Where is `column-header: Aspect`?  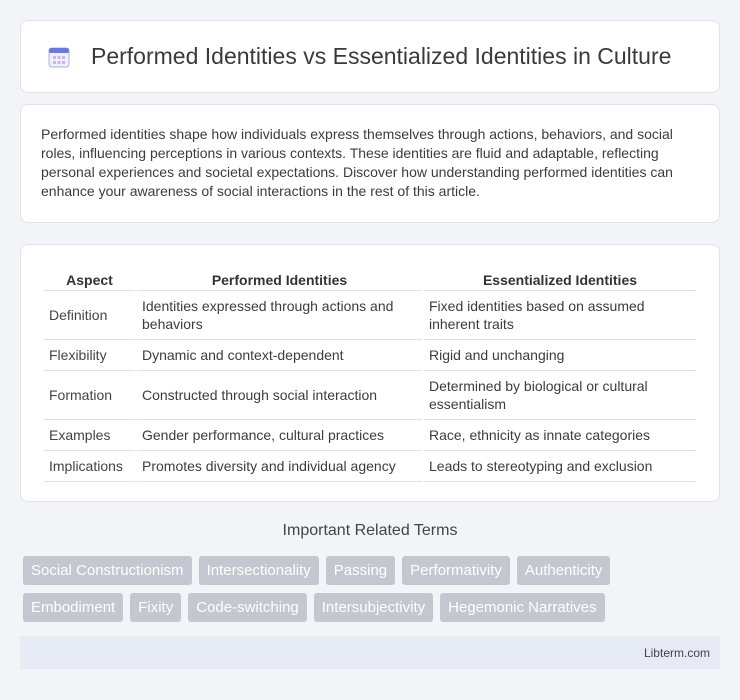 column-header: Aspect is located at coordinates (89, 278).